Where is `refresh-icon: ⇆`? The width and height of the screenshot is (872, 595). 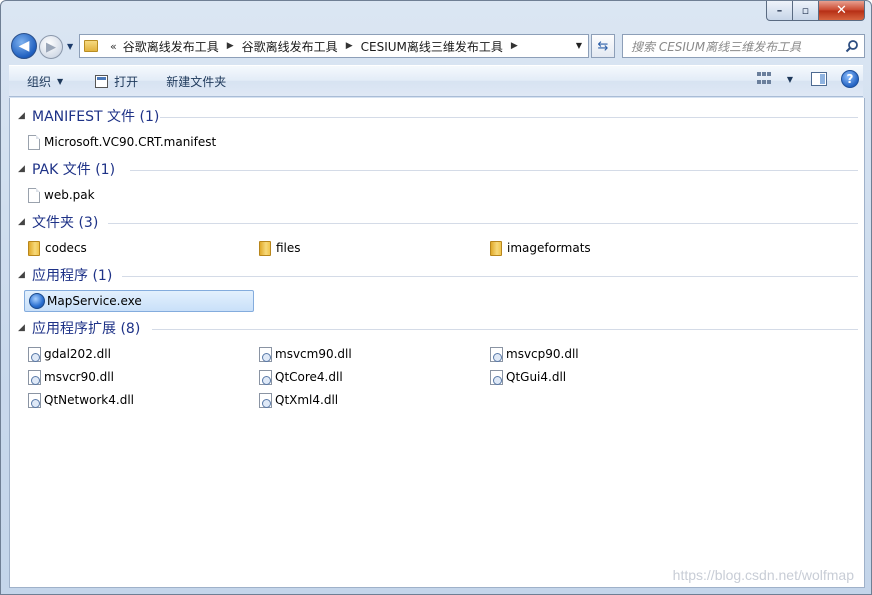 refresh-icon: ⇆ is located at coordinates (603, 46).